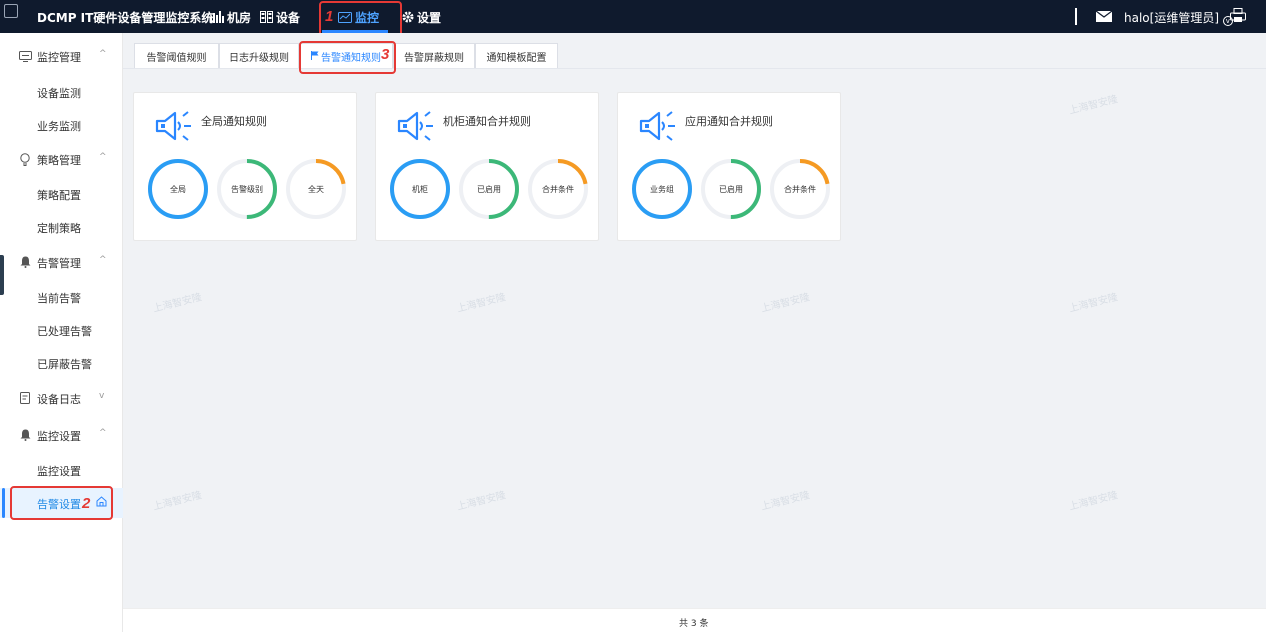 The width and height of the screenshot is (1266, 632). Describe the element at coordinates (125, 18) in the screenshot. I see `app-title: DCMP IT硬件设备管理监控系统` at that location.